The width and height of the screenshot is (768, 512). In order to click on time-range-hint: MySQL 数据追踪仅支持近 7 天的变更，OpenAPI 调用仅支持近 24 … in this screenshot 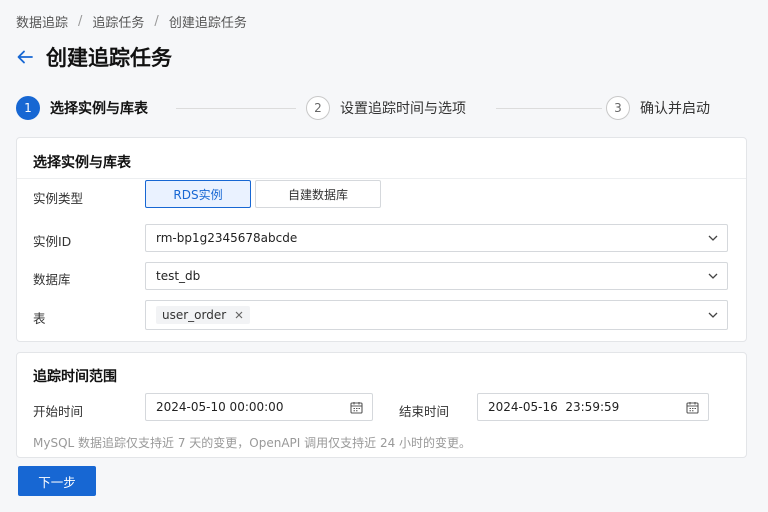, I will do `click(252, 443)`.